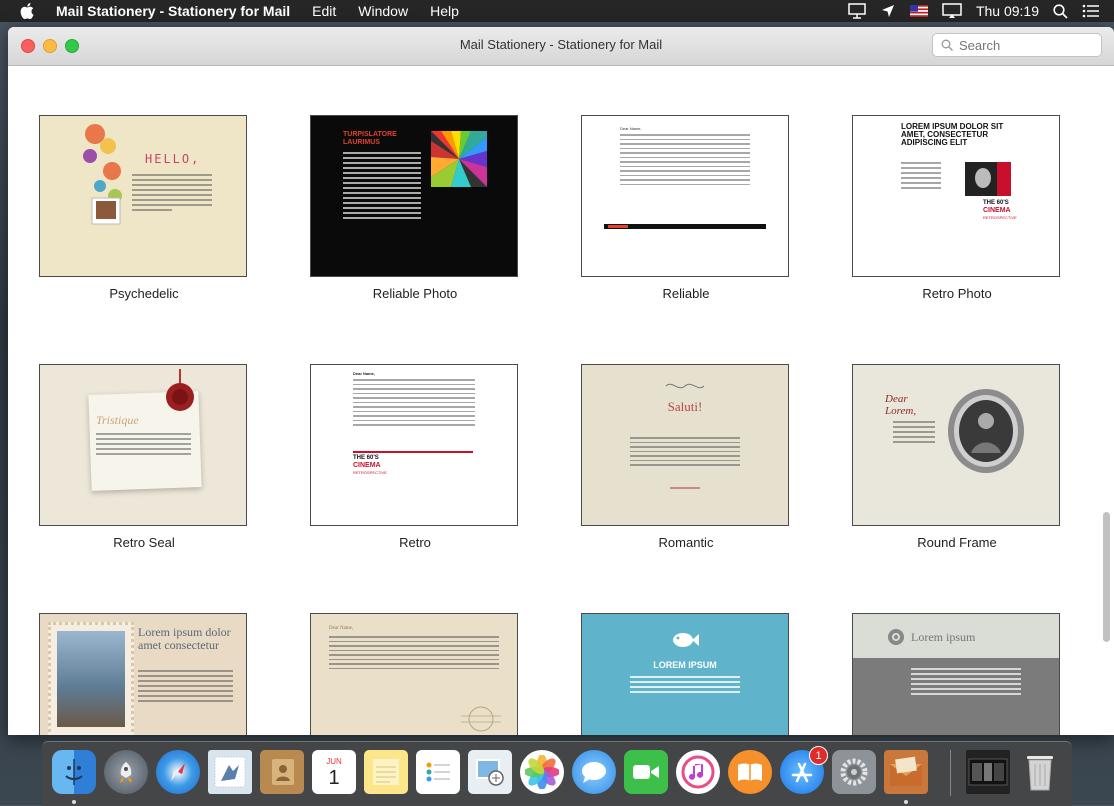 This screenshot has height=806, width=1114. I want to click on template-thumbnail: Lorem ipsum, so click(956, 674).